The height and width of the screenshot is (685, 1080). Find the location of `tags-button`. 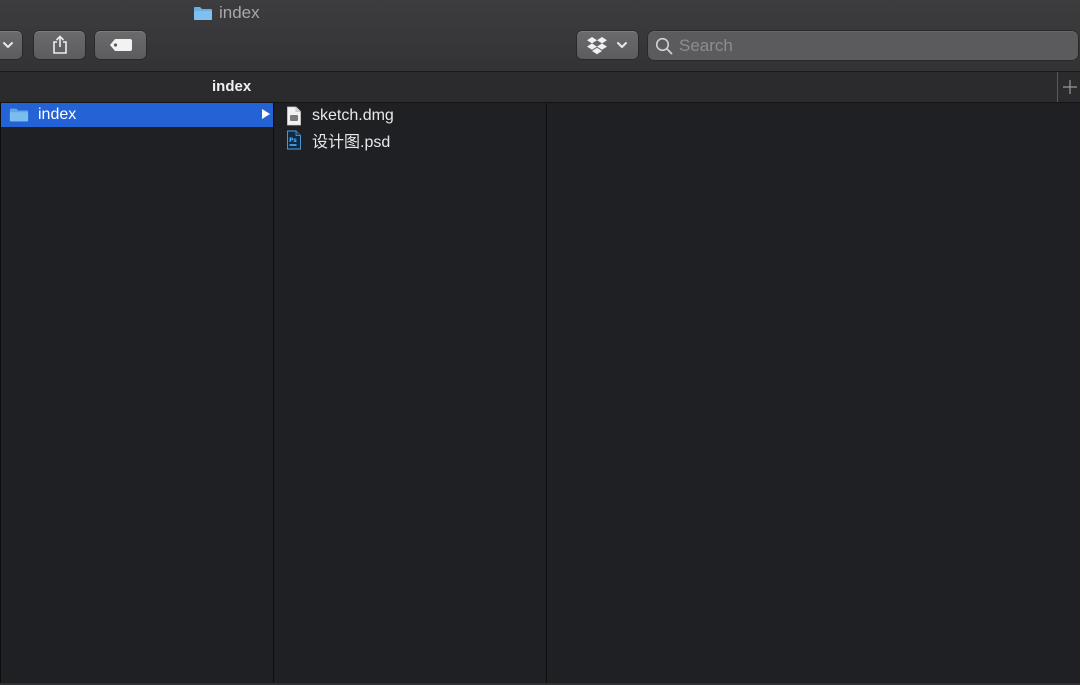

tags-button is located at coordinates (120, 45).